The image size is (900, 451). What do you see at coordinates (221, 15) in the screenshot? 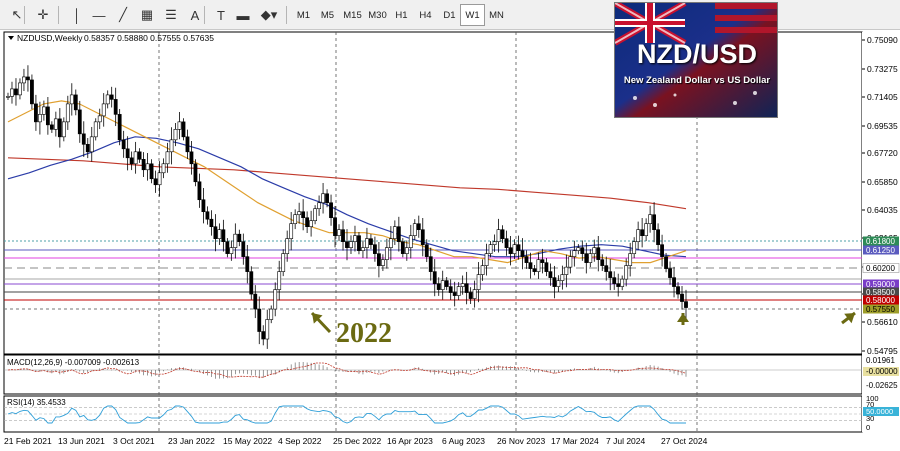
I see `label-icon: T` at bounding box center [221, 15].